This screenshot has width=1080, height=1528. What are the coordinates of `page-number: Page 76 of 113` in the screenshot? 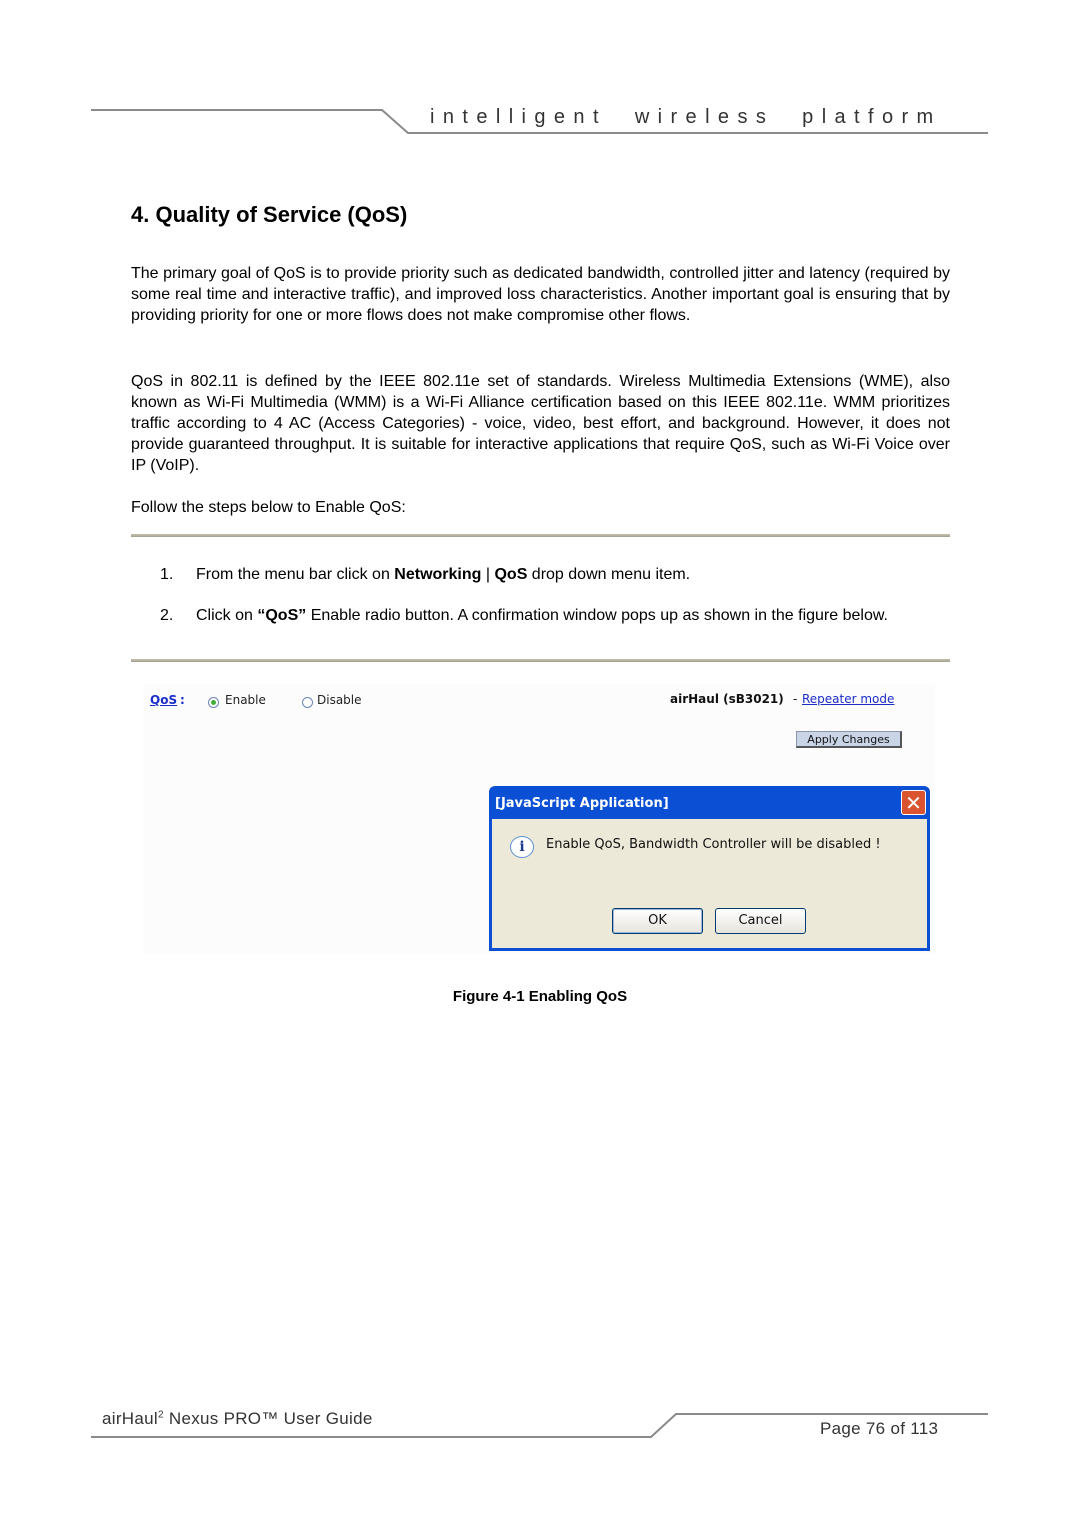 It's located at (879, 1428).